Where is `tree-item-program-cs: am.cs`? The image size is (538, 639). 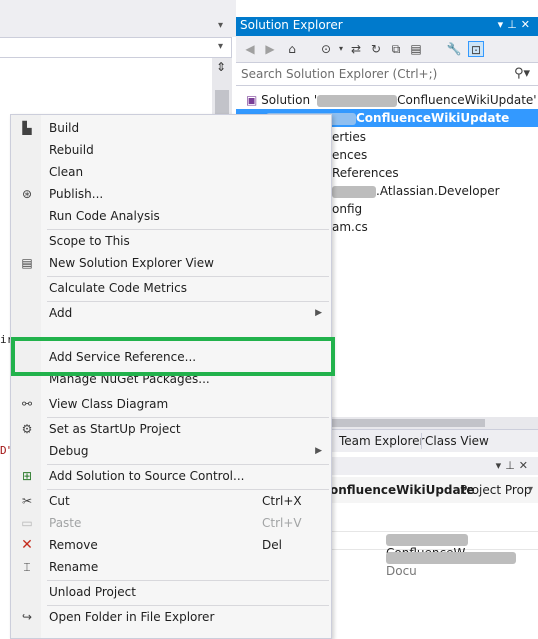
tree-item-program-cs: am.cs is located at coordinates (350, 227).